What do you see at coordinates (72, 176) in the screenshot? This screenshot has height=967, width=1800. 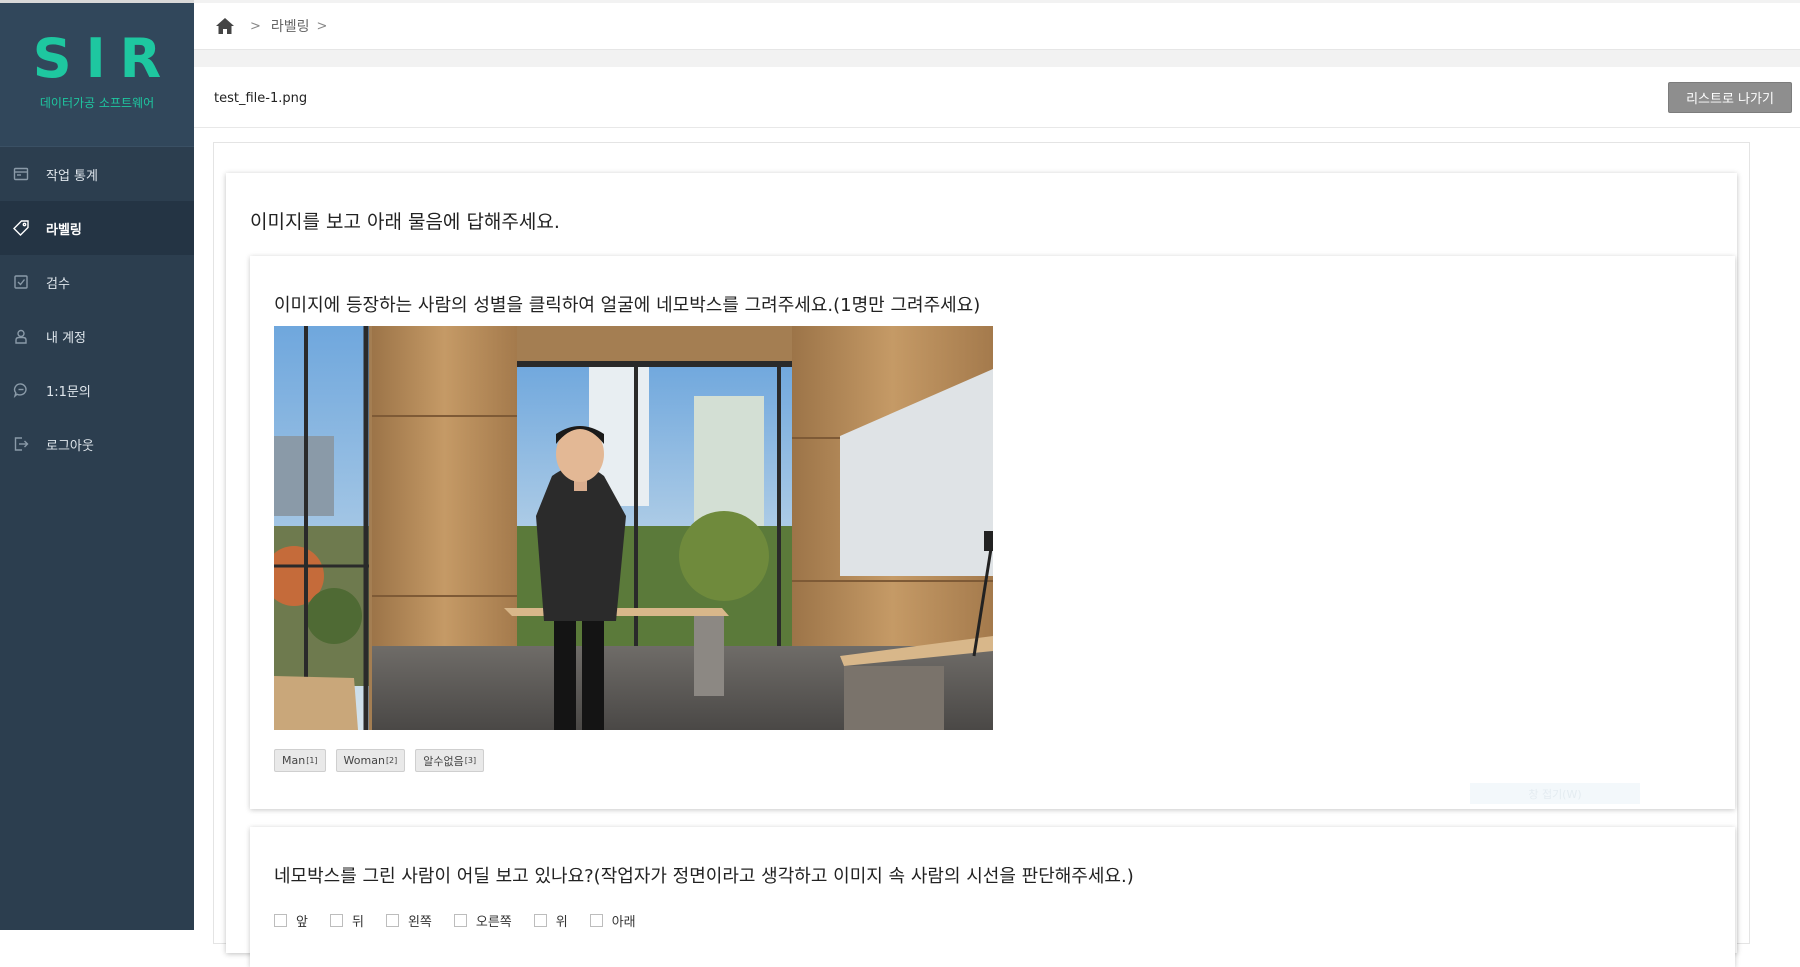 I see `sidebar-item-label: 작업 통계` at bounding box center [72, 176].